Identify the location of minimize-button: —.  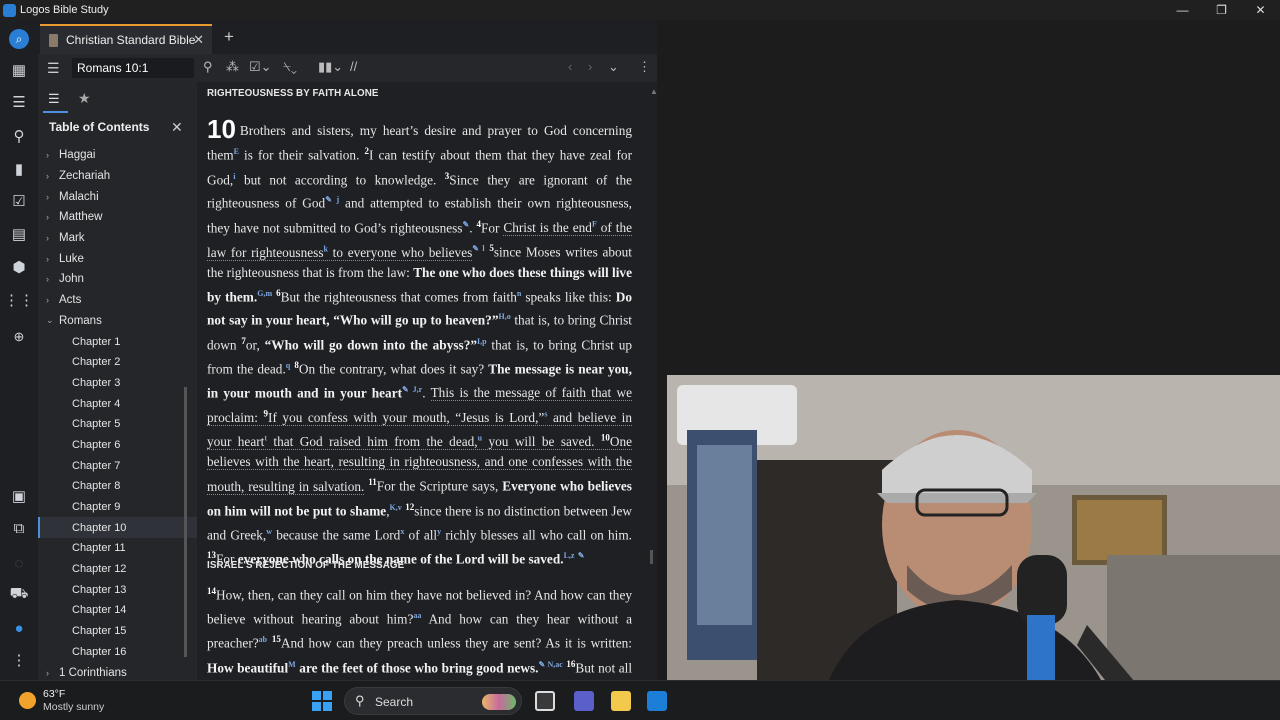
(1182, 10).